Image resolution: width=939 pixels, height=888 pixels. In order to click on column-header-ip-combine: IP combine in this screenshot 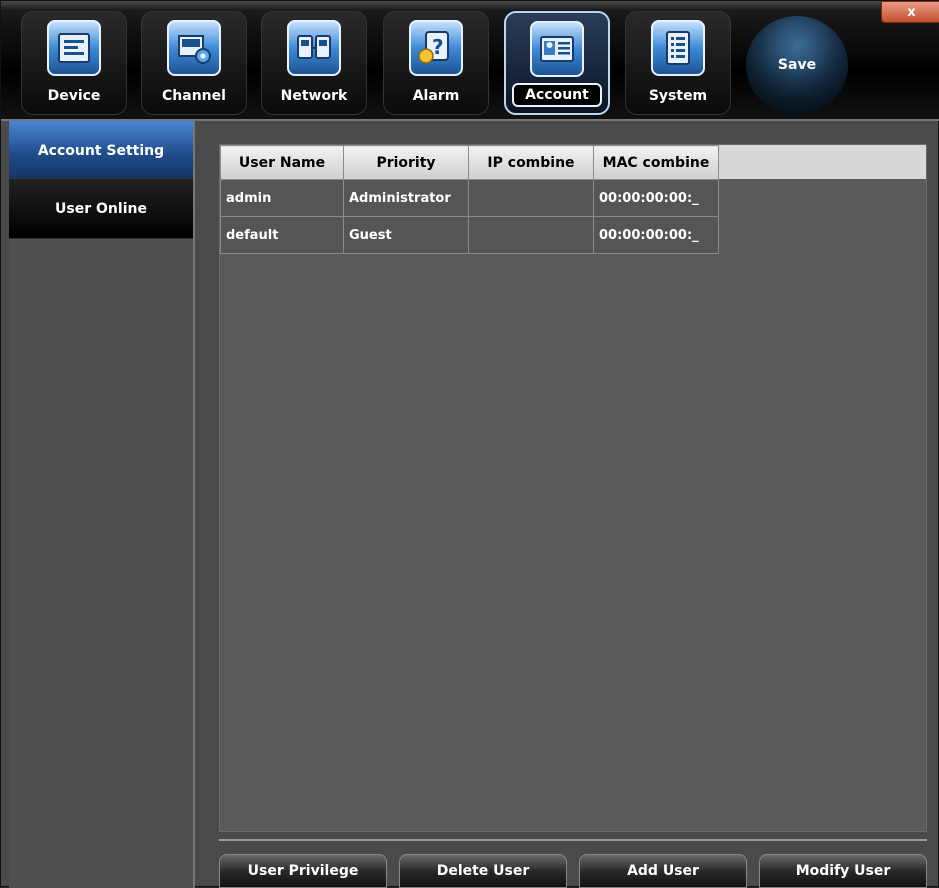, I will do `click(531, 162)`.